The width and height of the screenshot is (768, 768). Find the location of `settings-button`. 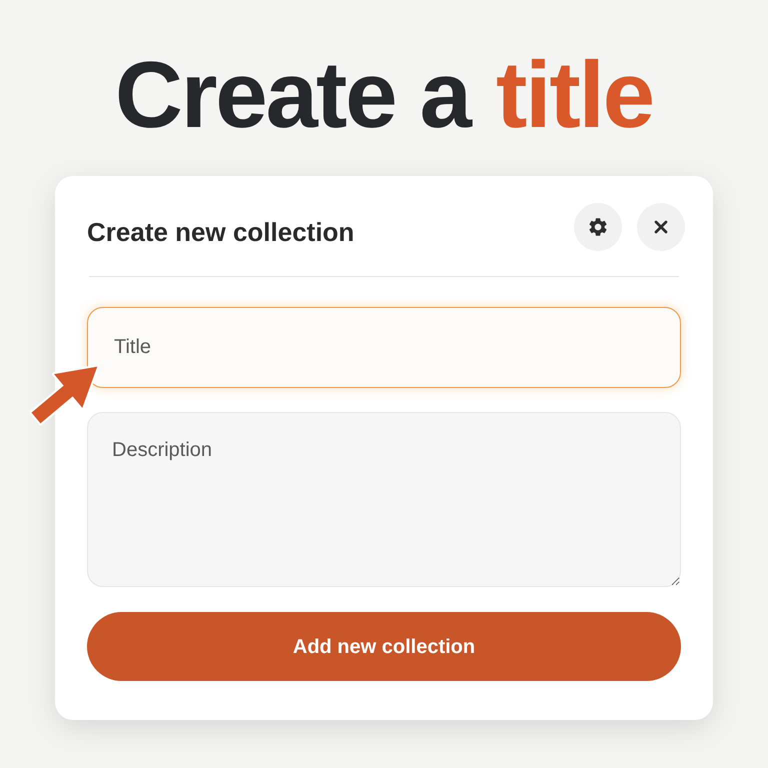

settings-button is located at coordinates (598, 226).